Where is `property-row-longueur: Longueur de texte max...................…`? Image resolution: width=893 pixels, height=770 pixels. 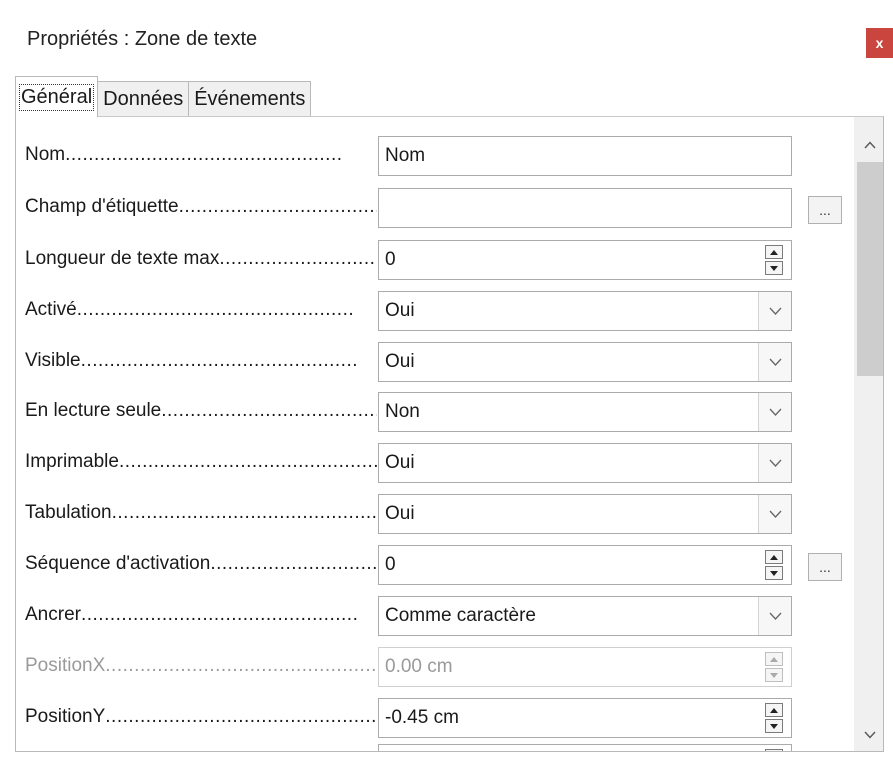 property-row-longueur: Longueur de texte max...................… is located at coordinates (436, 259).